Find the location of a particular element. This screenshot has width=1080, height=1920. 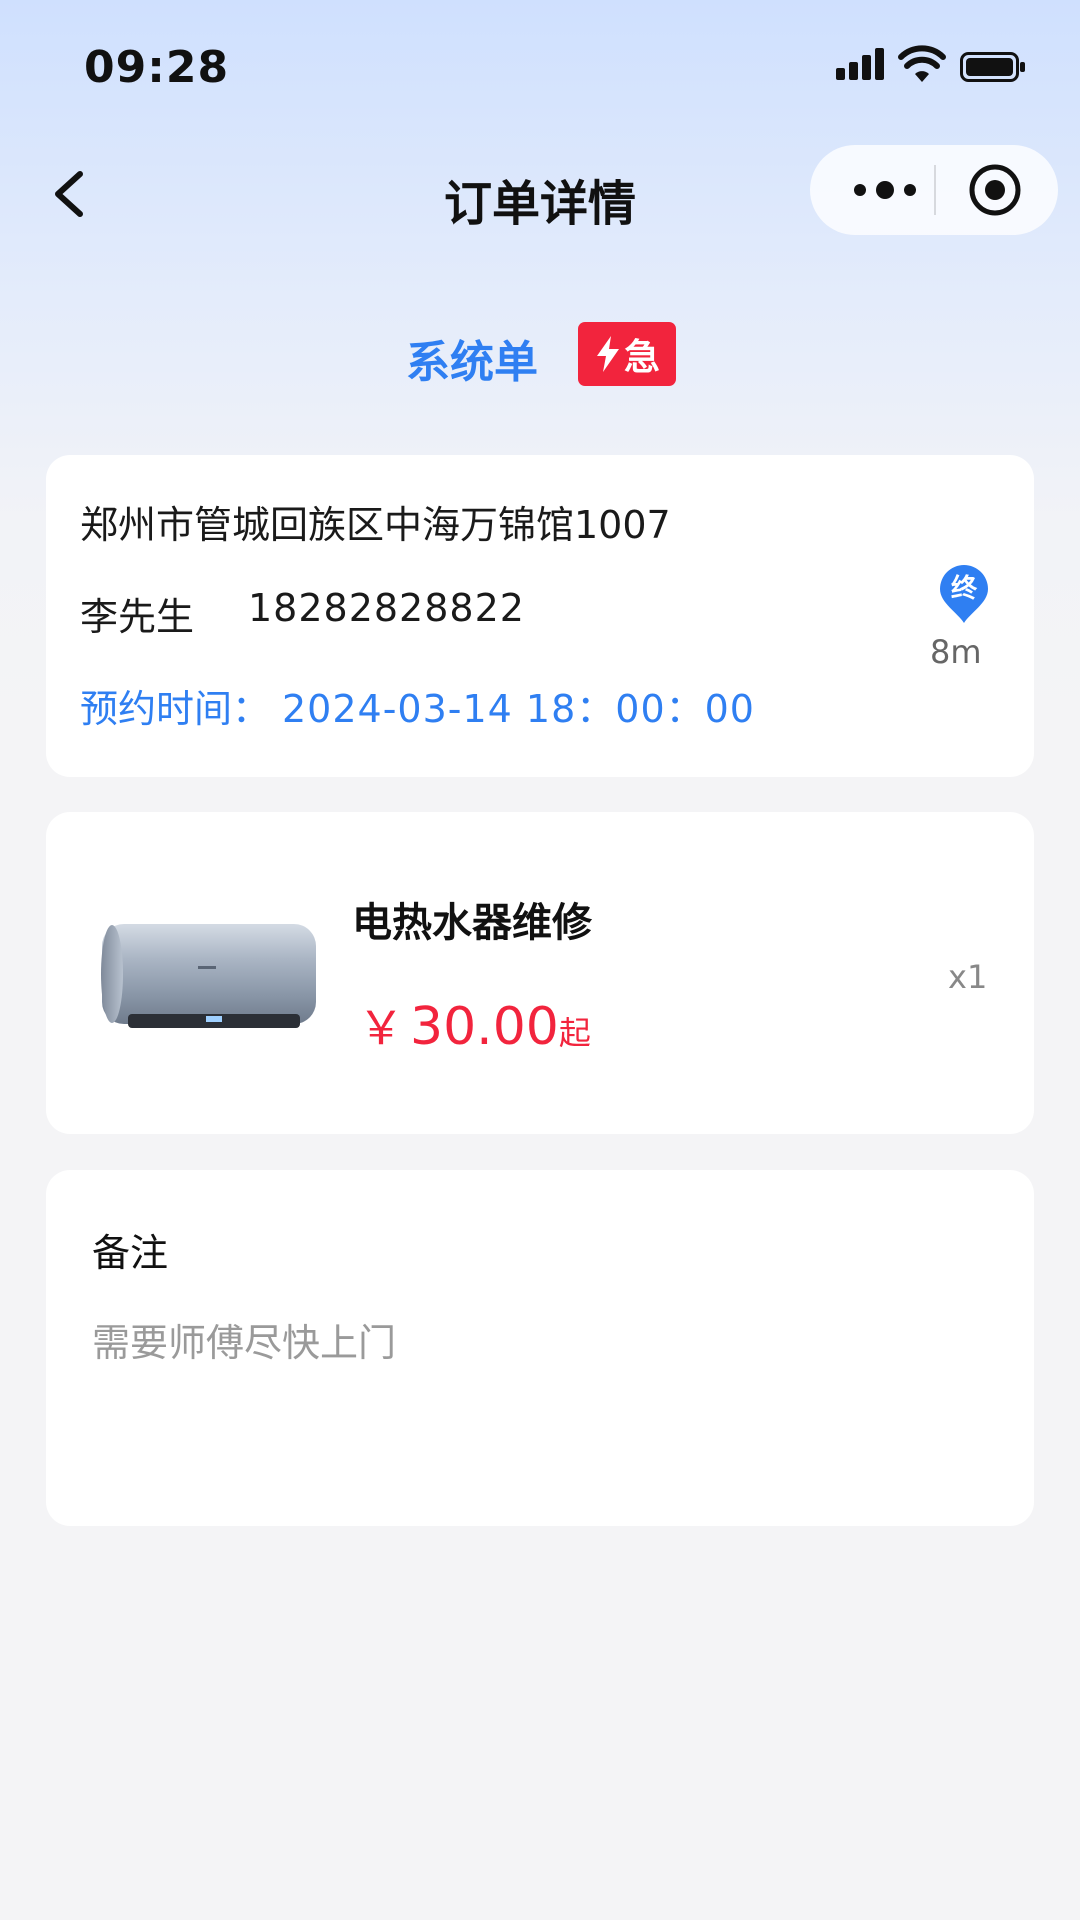

remark-text: 需要师傅尽快上门 is located at coordinates (244, 1343).